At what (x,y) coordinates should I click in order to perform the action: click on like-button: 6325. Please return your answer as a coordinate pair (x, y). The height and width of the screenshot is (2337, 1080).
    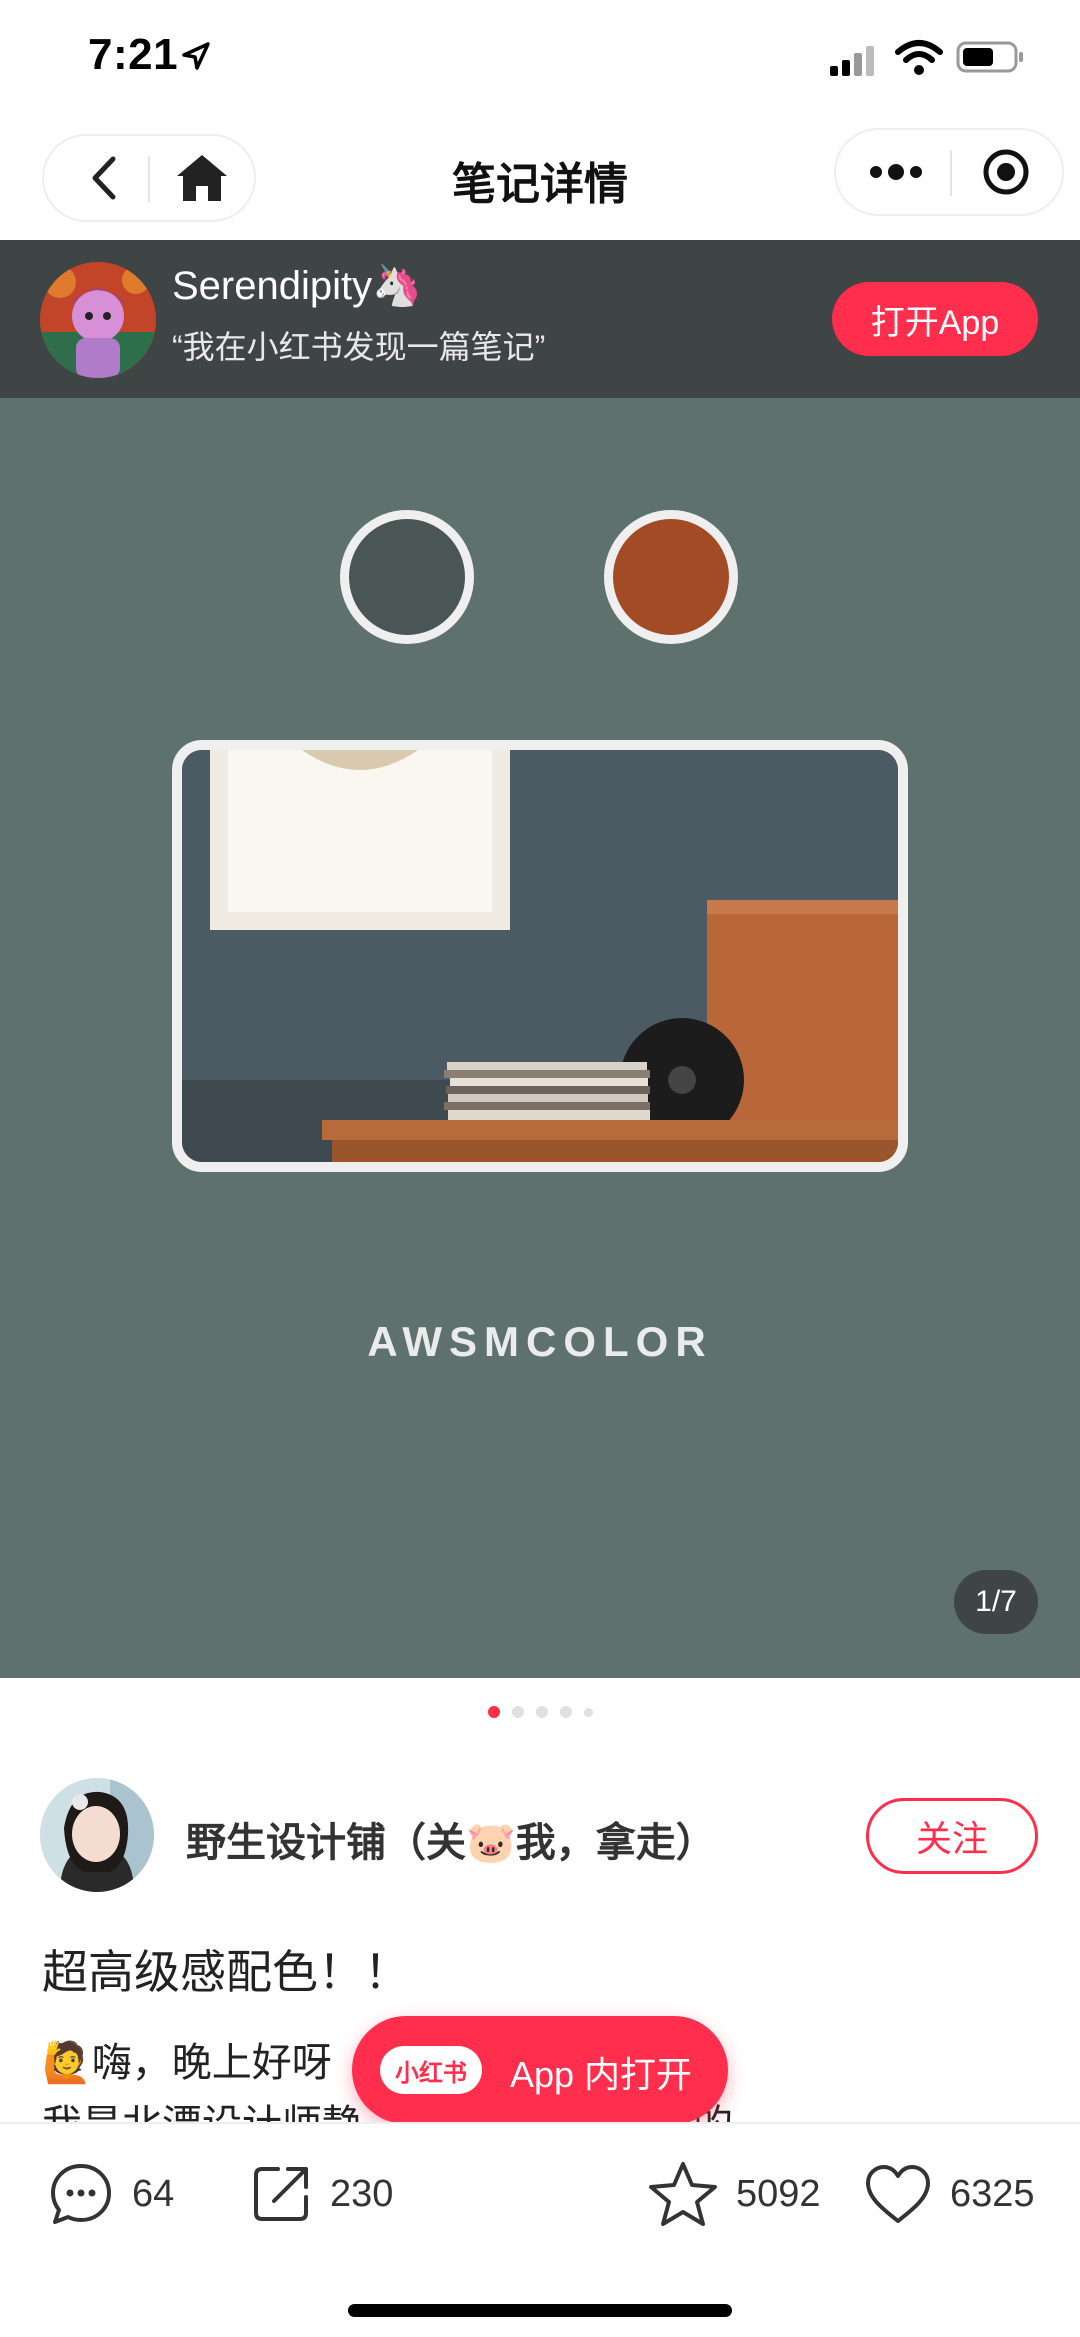
    Looking at the image, I should click on (949, 2194).